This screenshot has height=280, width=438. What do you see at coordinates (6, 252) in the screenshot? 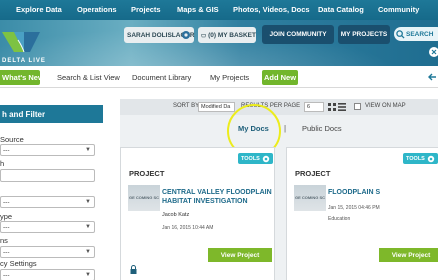
I see `ns-select-value: ---` at bounding box center [6, 252].